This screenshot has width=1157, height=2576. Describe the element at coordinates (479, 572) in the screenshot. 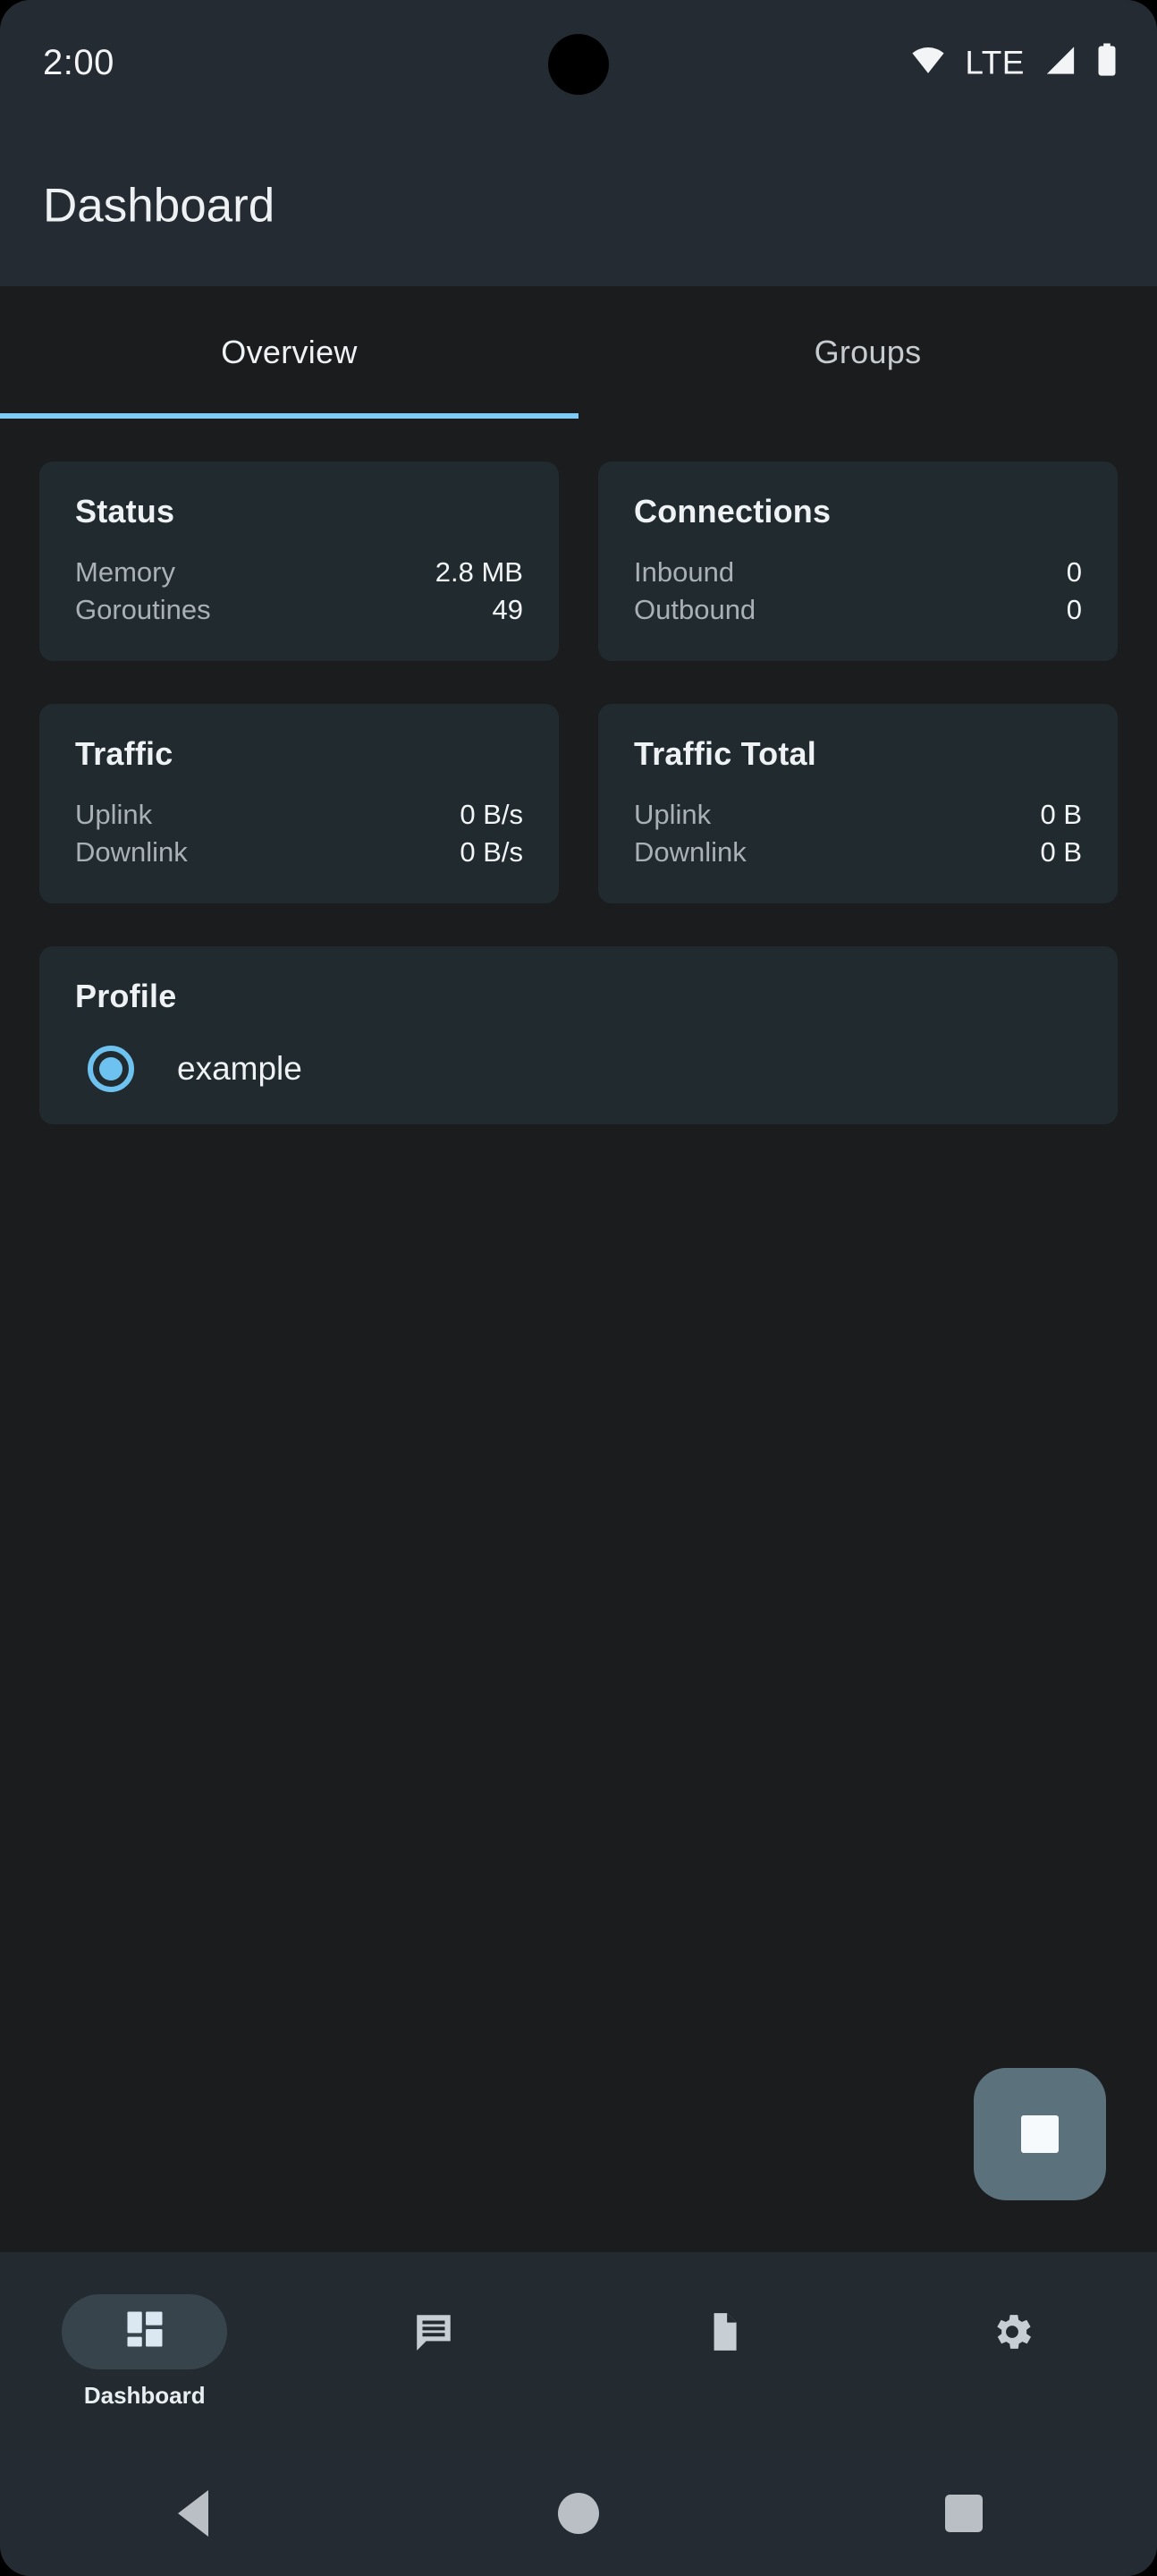

I see `status-memory-value: 2.8 MB` at that location.